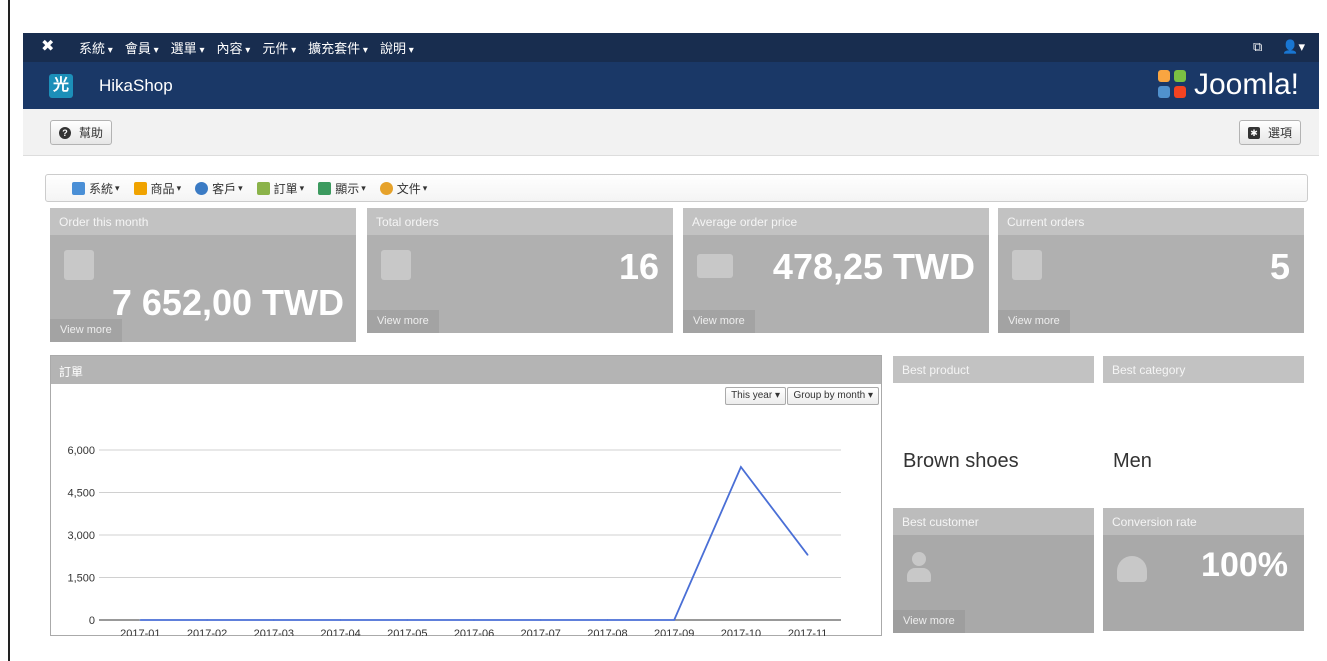 This screenshot has width=1327, height=661. I want to click on page-header: 光 HikaShop Joomla!, so click(671, 85).